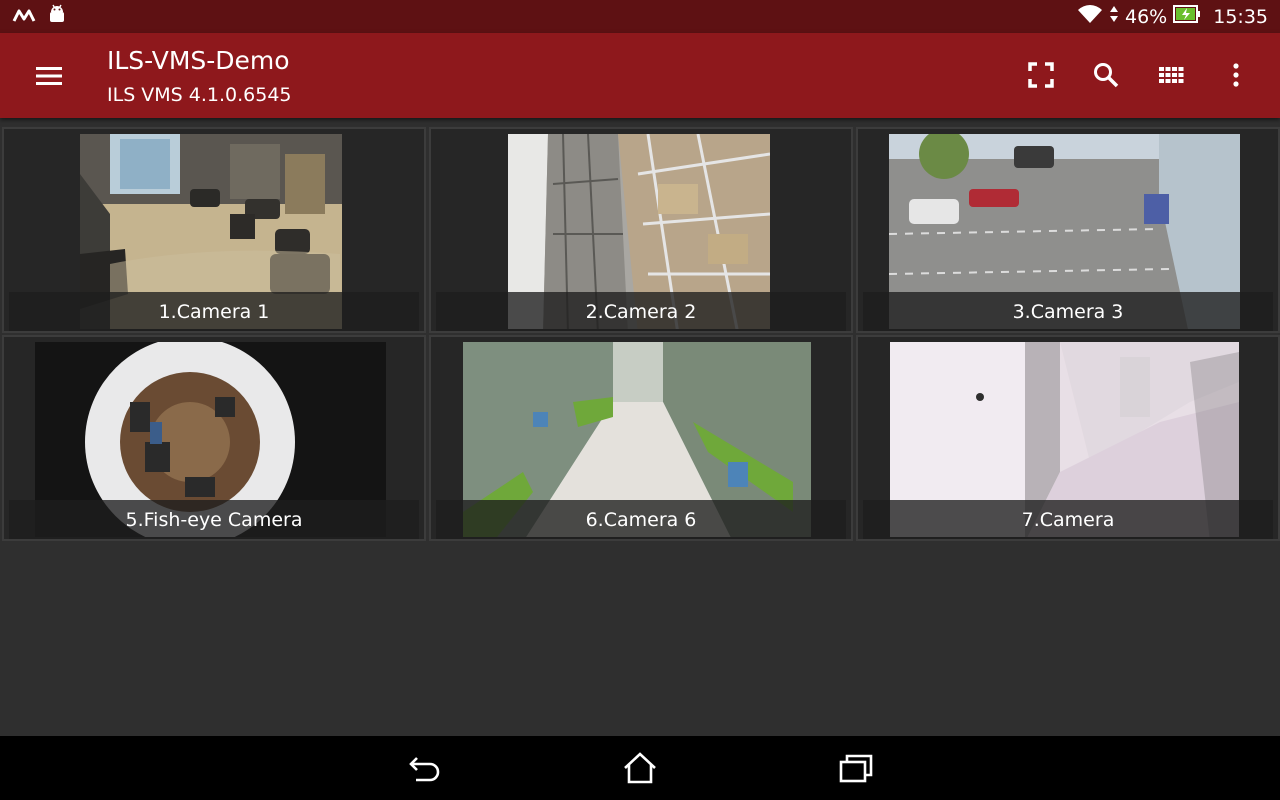 The height and width of the screenshot is (800, 1280). Describe the element at coordinates (1068, 438) in the screenshot. I see `camera-tile: 7.Camera` at that location.